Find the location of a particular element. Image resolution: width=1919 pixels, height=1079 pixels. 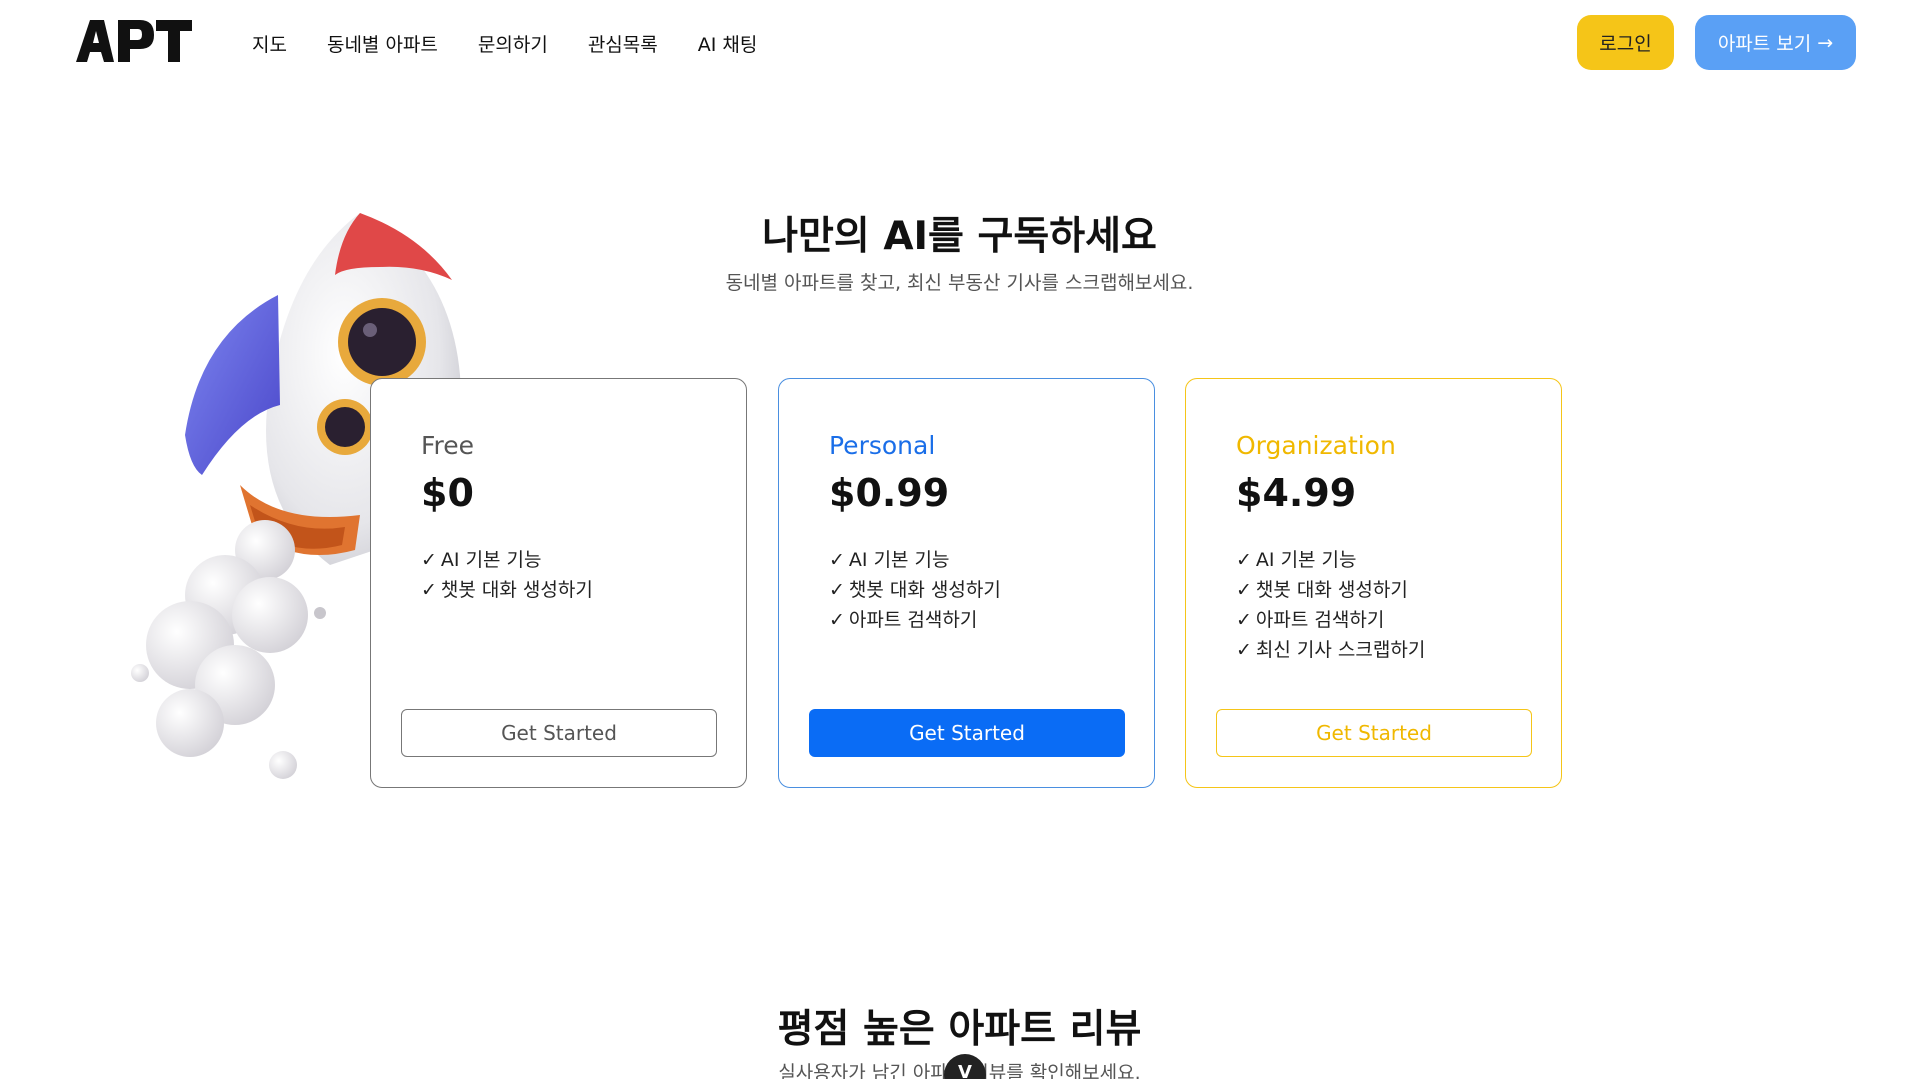

feature-list: ✓ AI 기본 기능 ✓ 챗봇 대화 생성하기 ✓ 아파트 검색하기 is located at coordinates (915, 590).